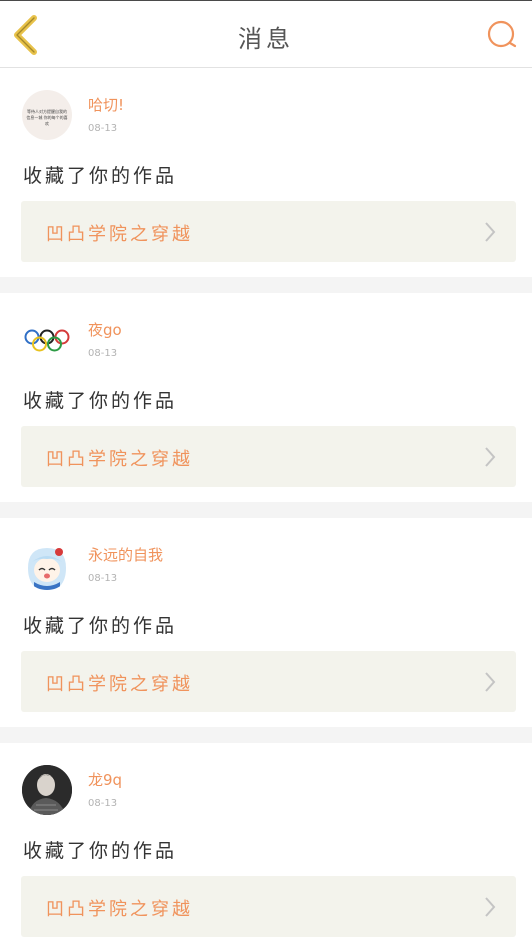 The image size is (532, 952). What do you see at coordinates (47, 569) in the screenshot?
I see `anime-girl-avatar-icon` at bounding box center [47, 569].